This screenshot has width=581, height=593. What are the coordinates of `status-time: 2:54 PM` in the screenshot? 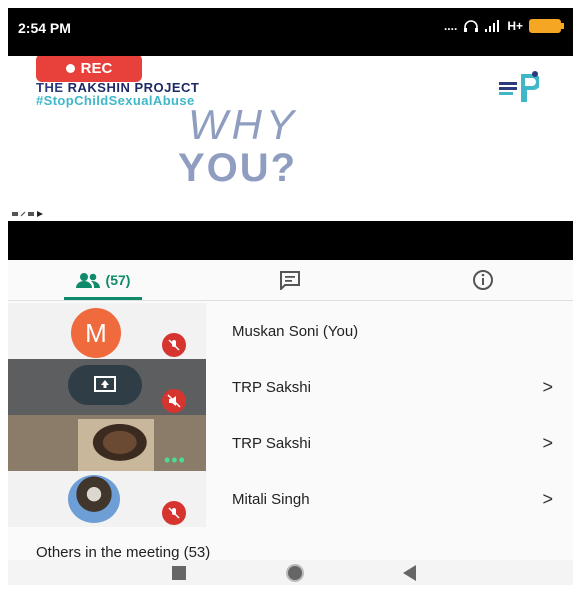 It's located at (44, 28).